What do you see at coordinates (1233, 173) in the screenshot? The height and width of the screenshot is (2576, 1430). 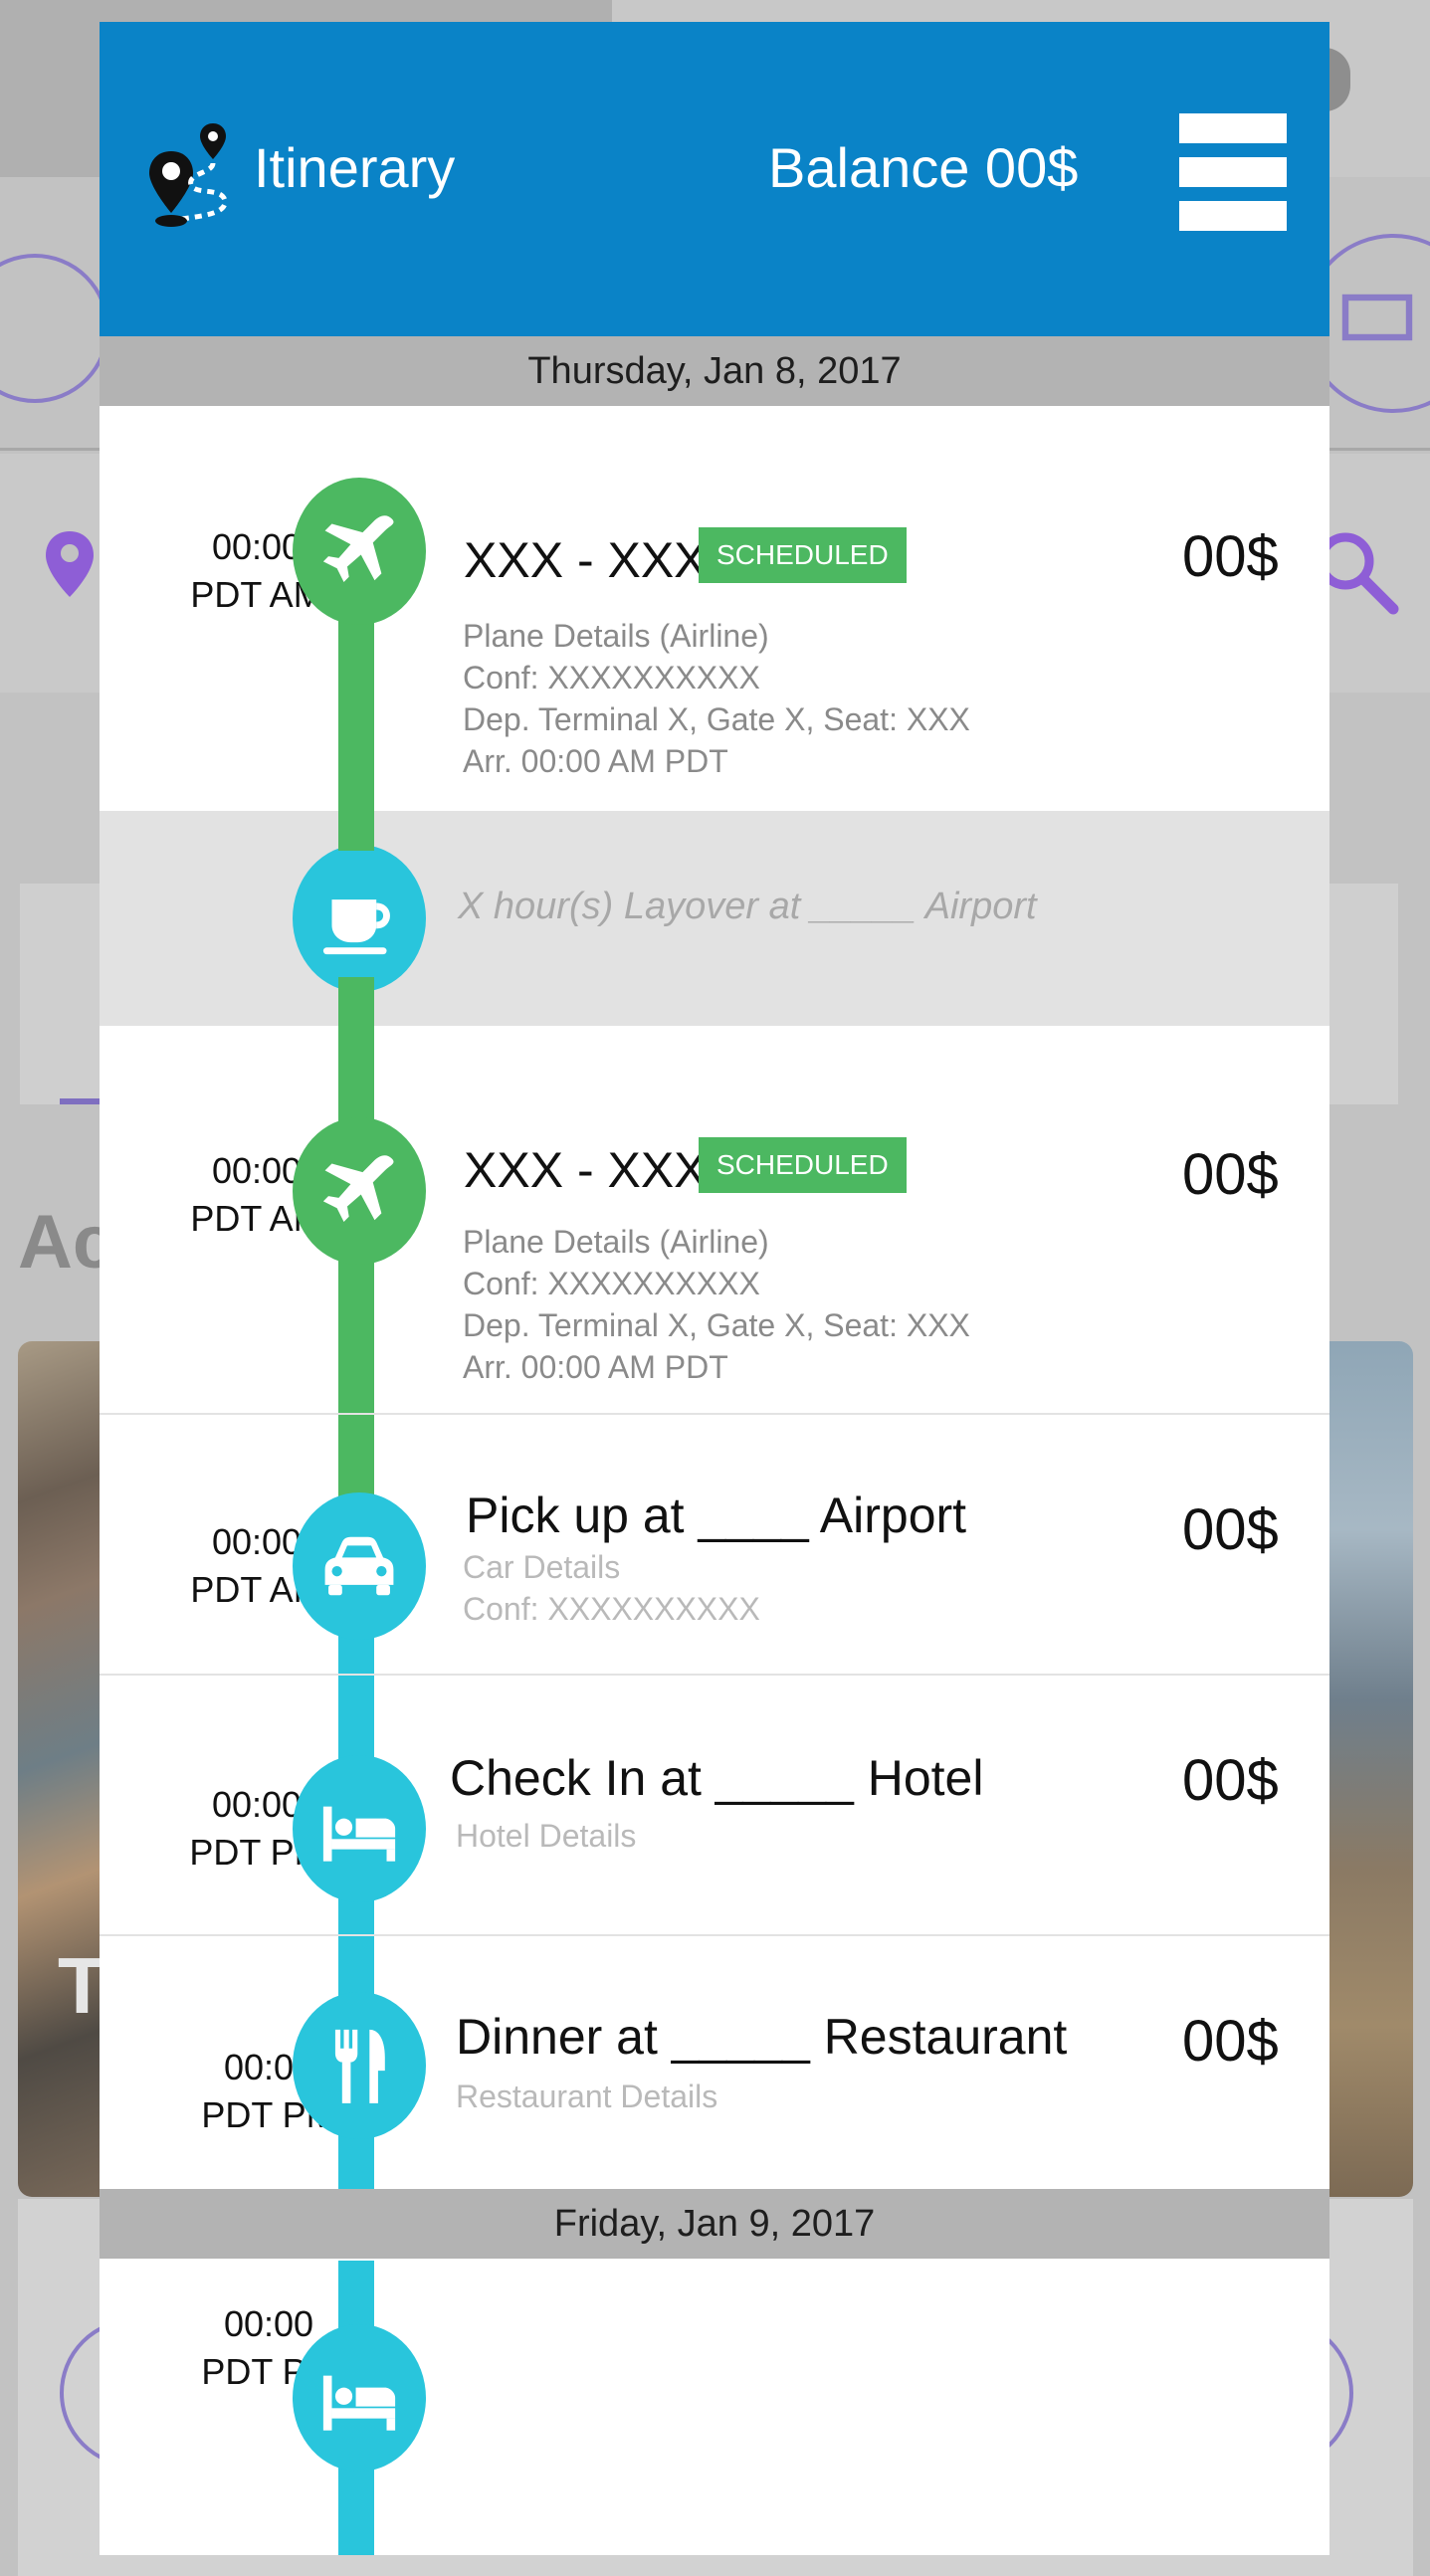 I see `hamburger-menu-icon` at bounding box center [1233, 173].